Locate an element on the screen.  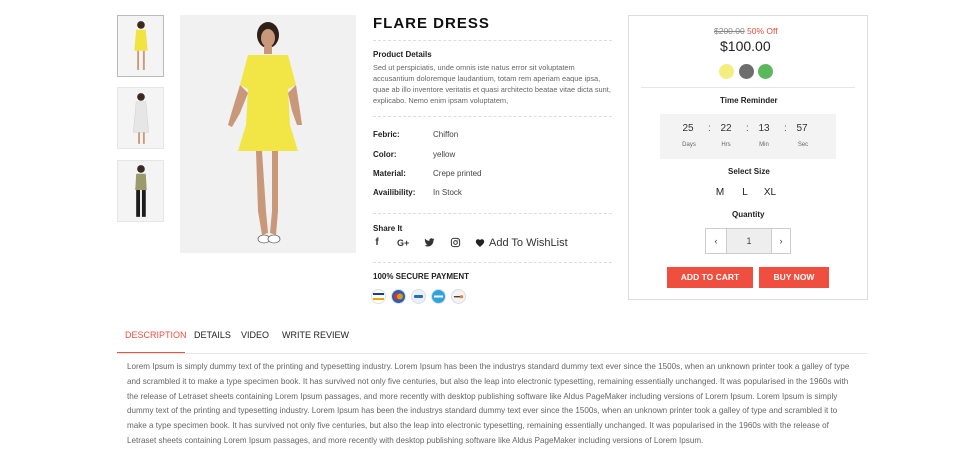
mastercard-icon is located at coordinates (398, 296).